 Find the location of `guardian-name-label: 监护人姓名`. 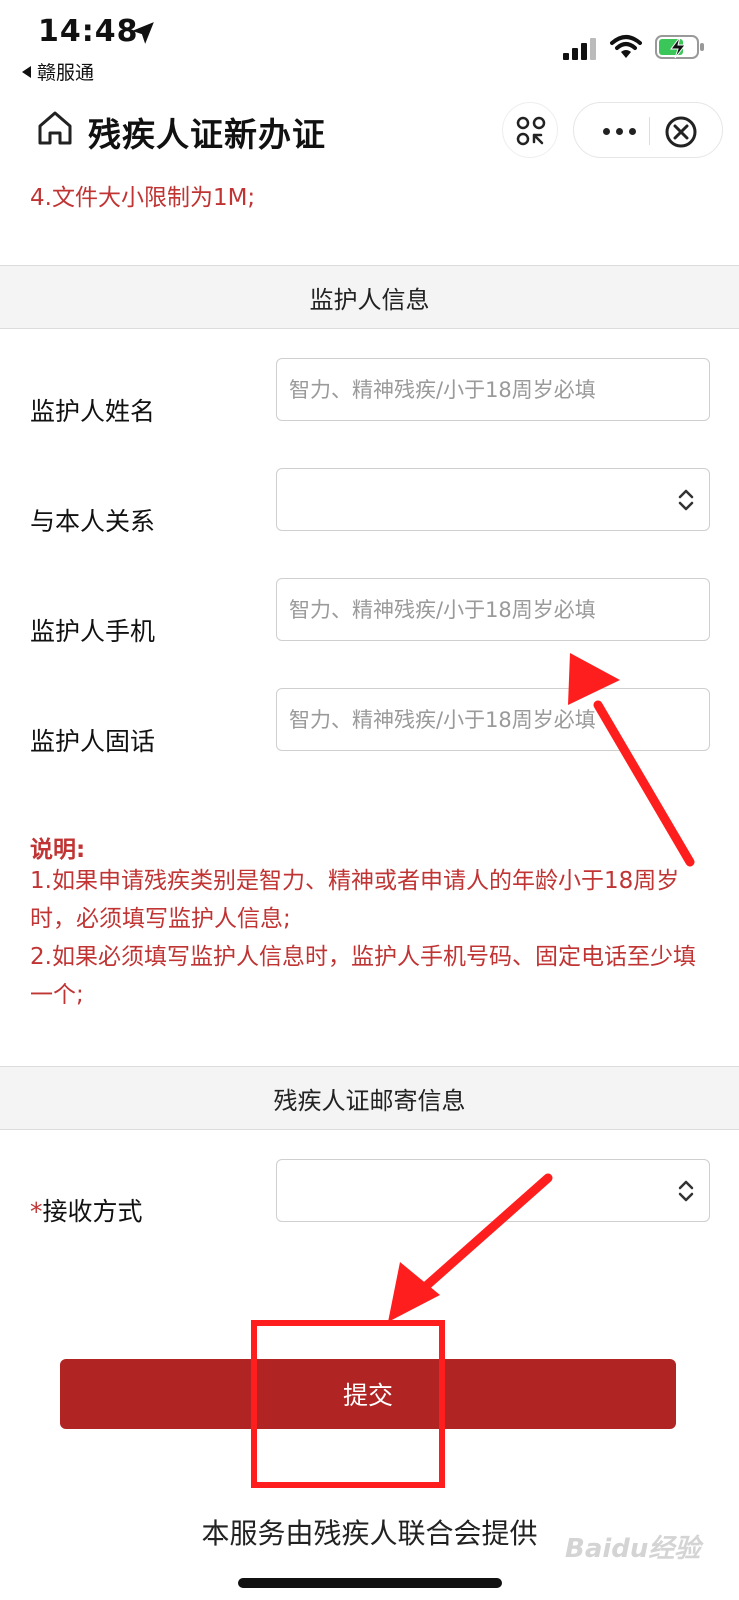

guardian-name-label: 监护人姓名 is located at coordinates (93, 411).